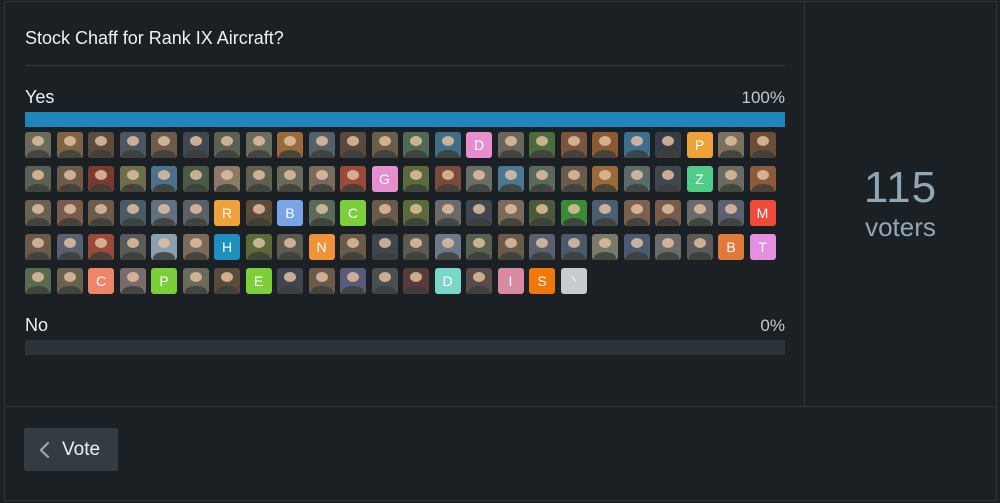 This screenshot has height=503, width=1000. Describe the element at coordinates (762, 247) in the screenshot. I see `voter-avatar: T` at that location.